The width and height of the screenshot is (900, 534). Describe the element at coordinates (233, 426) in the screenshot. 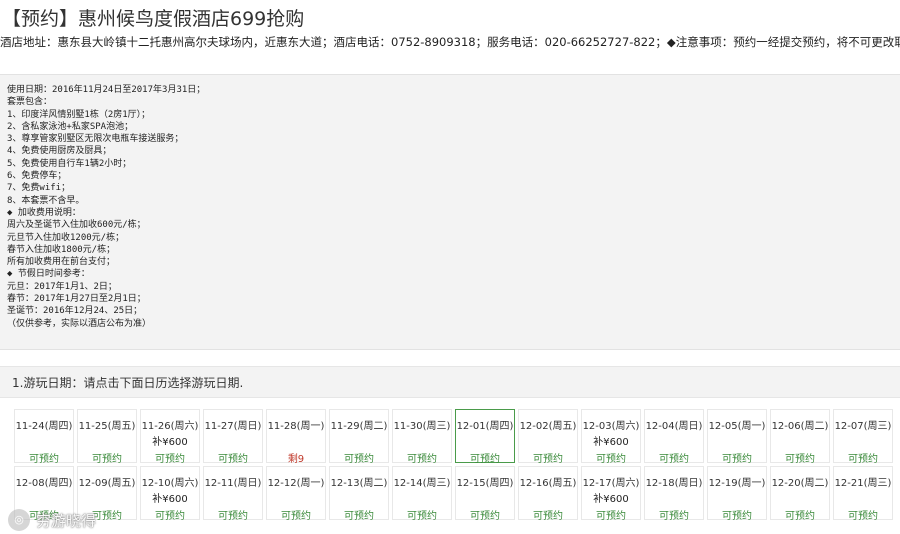

I see `calendar-day-date: 11-27(周日)` at that location.